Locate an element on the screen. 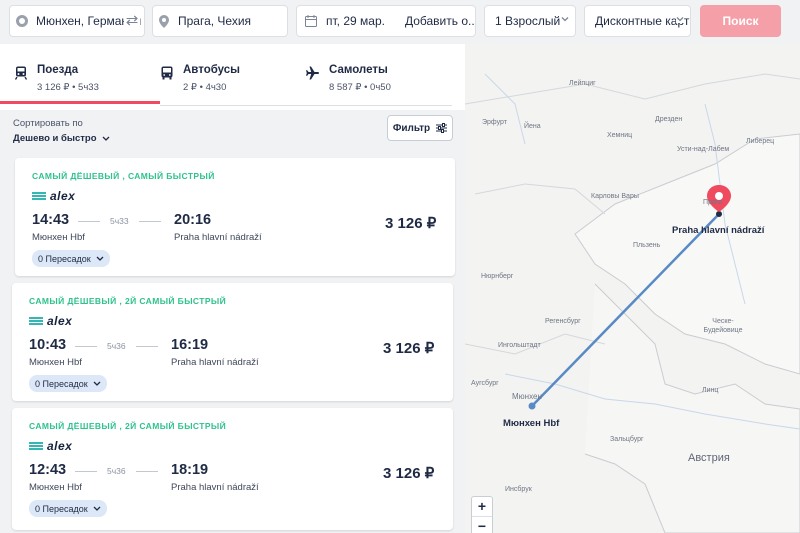 The width and height of the screenshot is (800, 533). filter-button: Фильтр is located at coordinates (420, 128).